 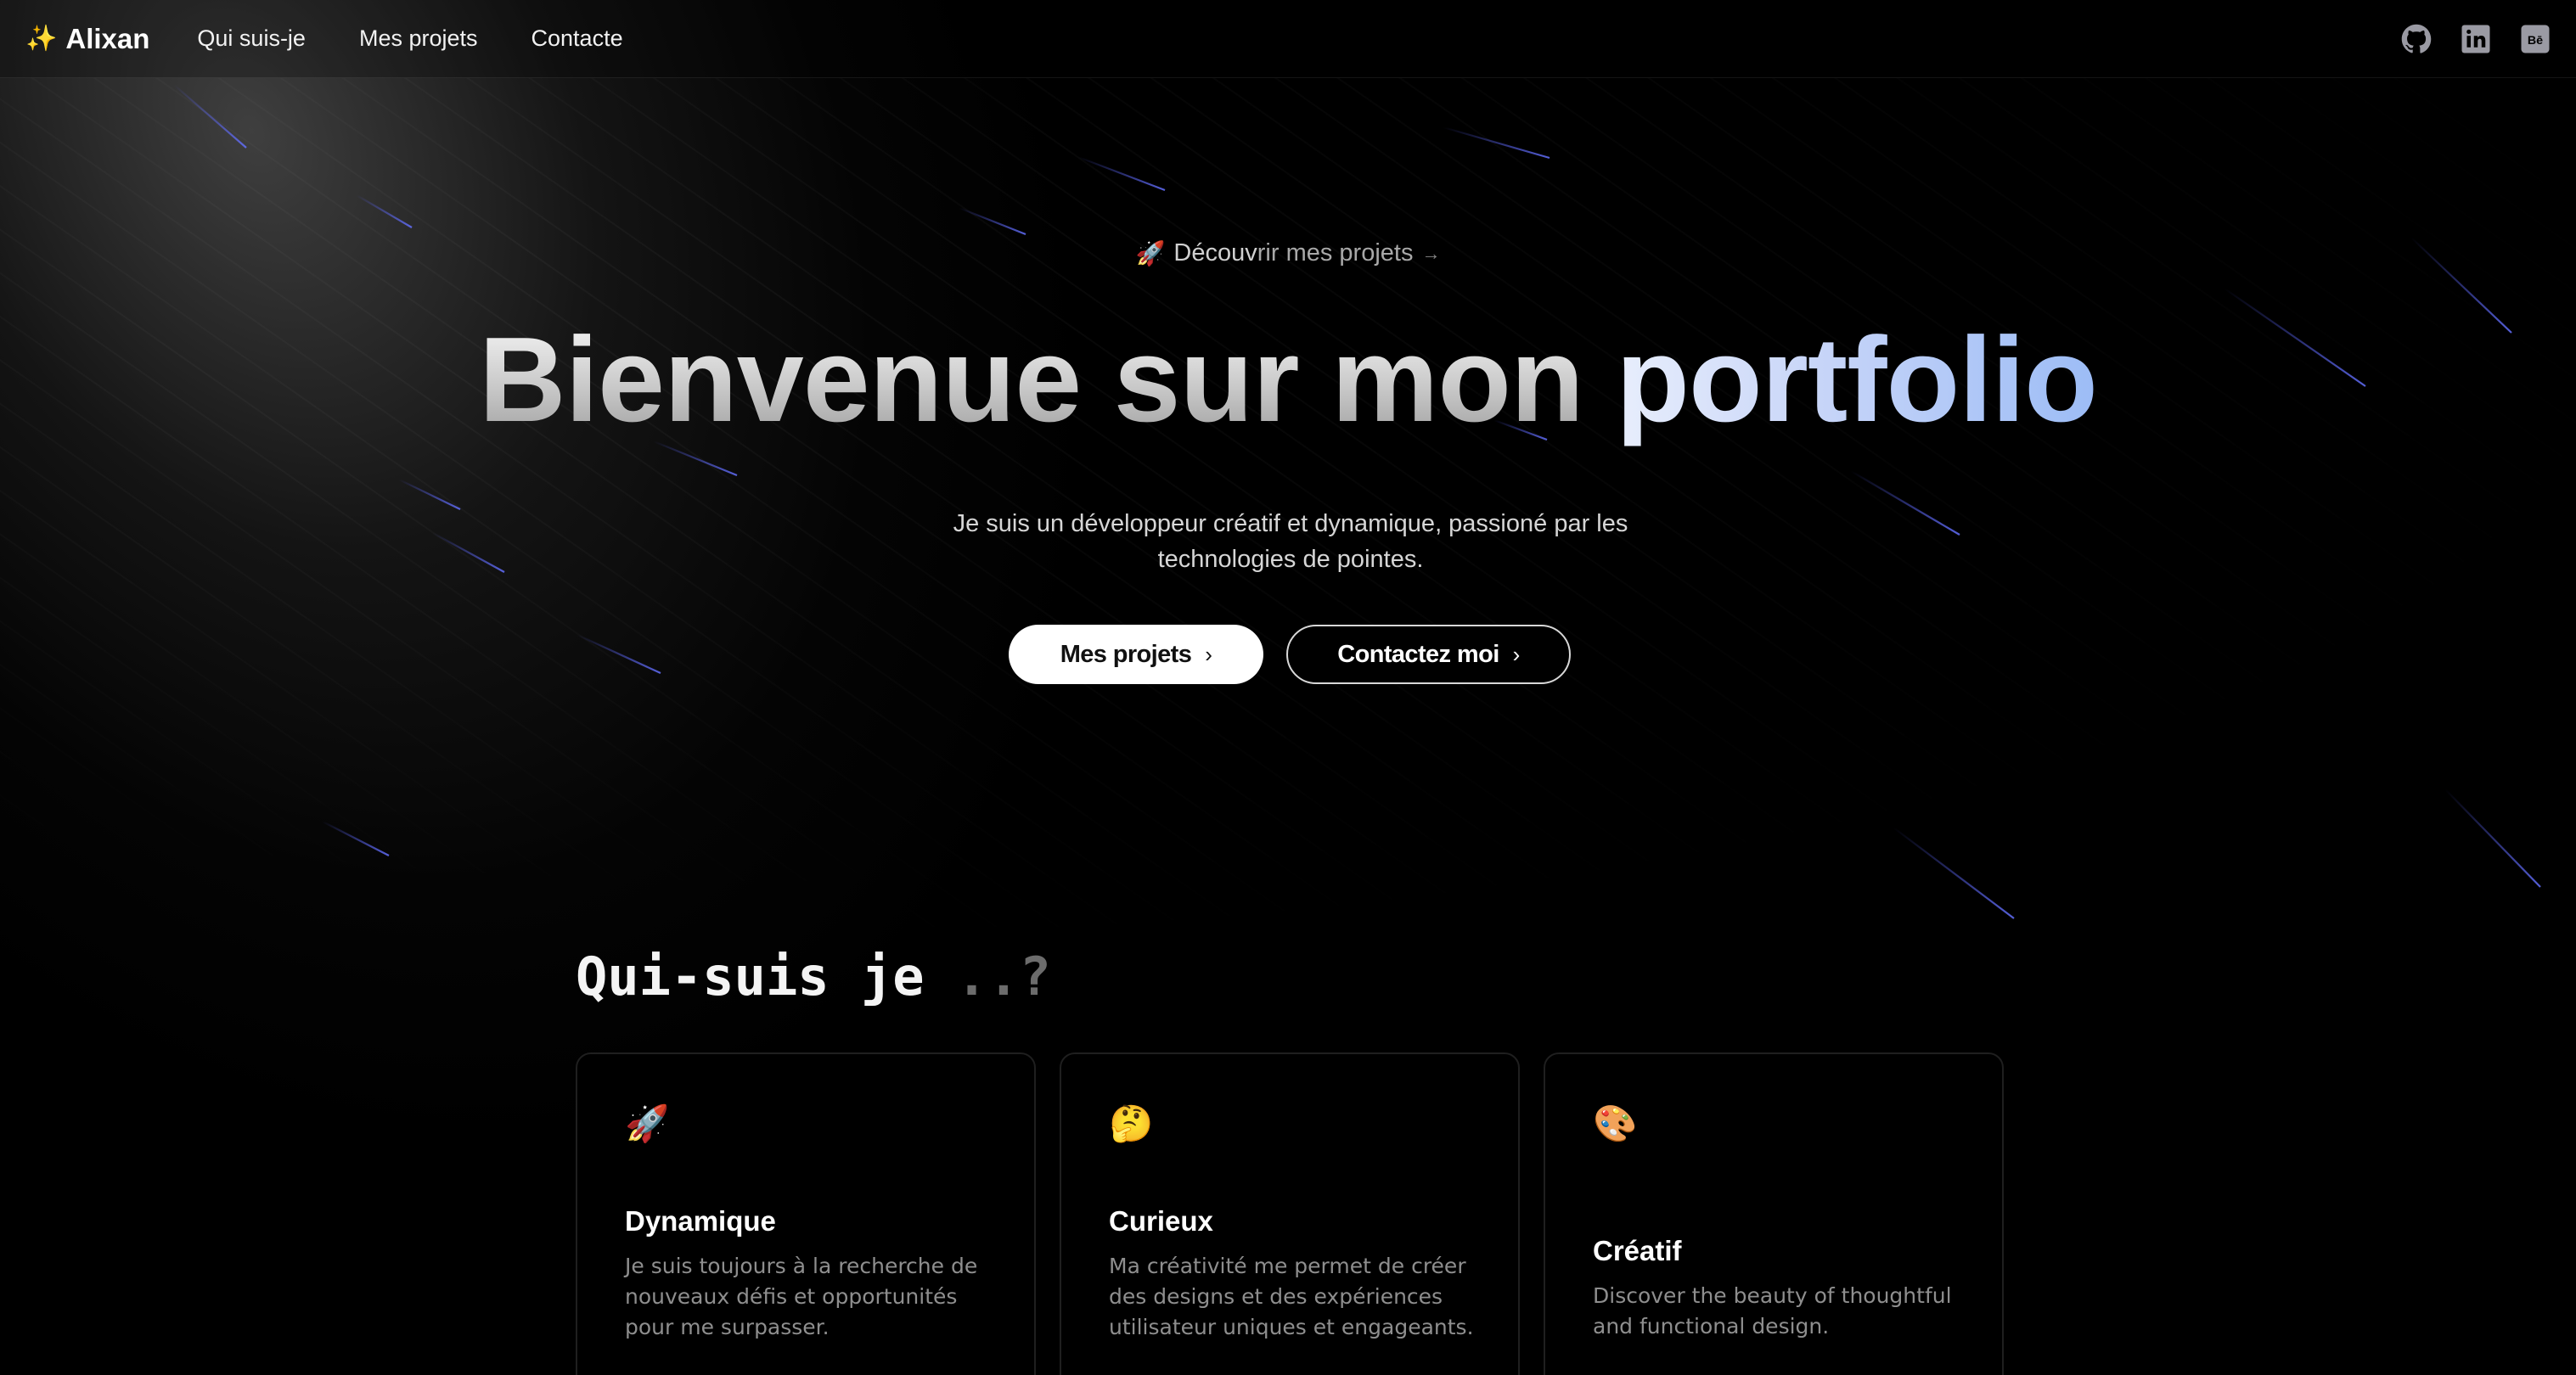 What do you see at coordinates (577, 38) in the screenshot?
I see `nav-link-contacte: Contacte` at bounding box center [577, 38].